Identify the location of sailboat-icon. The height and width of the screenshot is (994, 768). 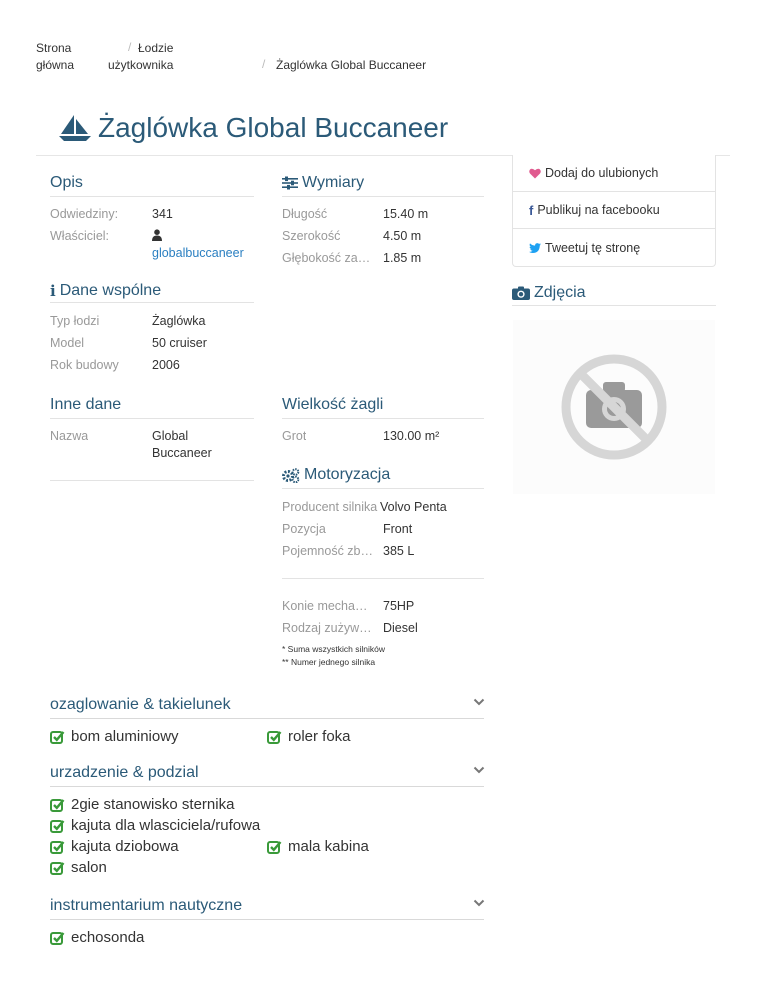
(75, 128).